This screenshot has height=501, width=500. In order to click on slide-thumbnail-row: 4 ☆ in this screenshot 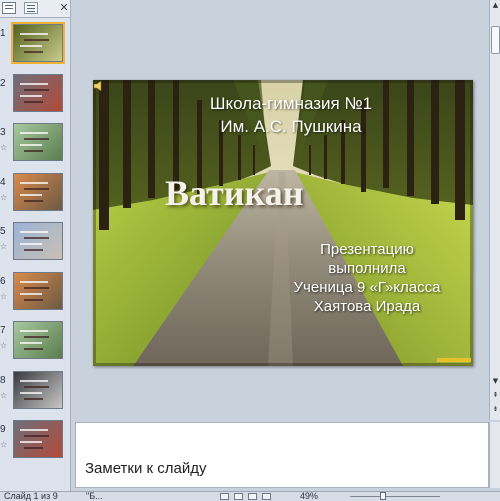, I will do `click(35, 194)`.